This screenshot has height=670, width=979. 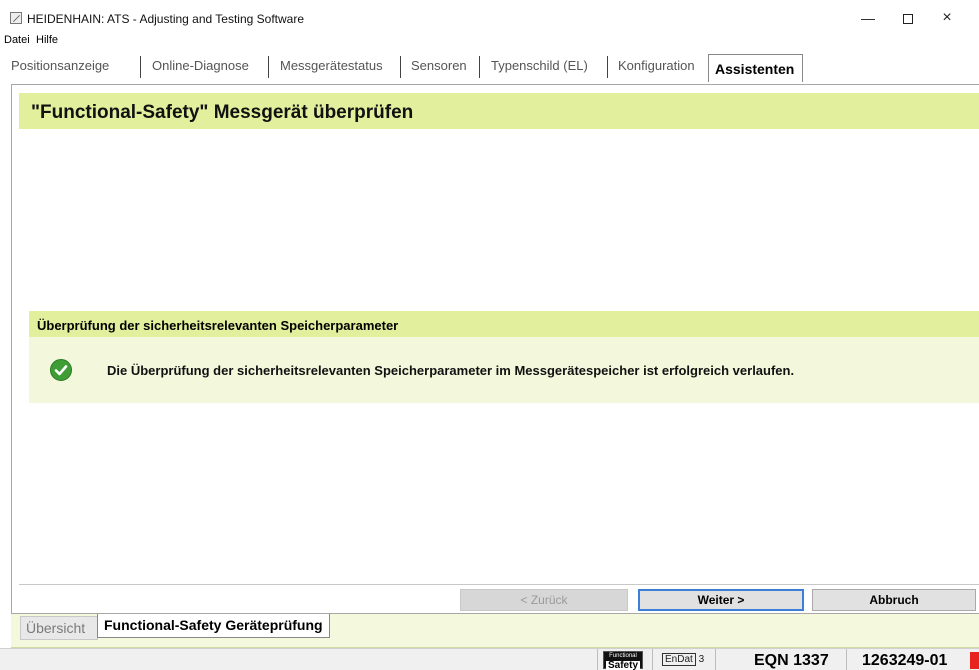 I want to click on close-button: ×, so click(x=947, y=18).